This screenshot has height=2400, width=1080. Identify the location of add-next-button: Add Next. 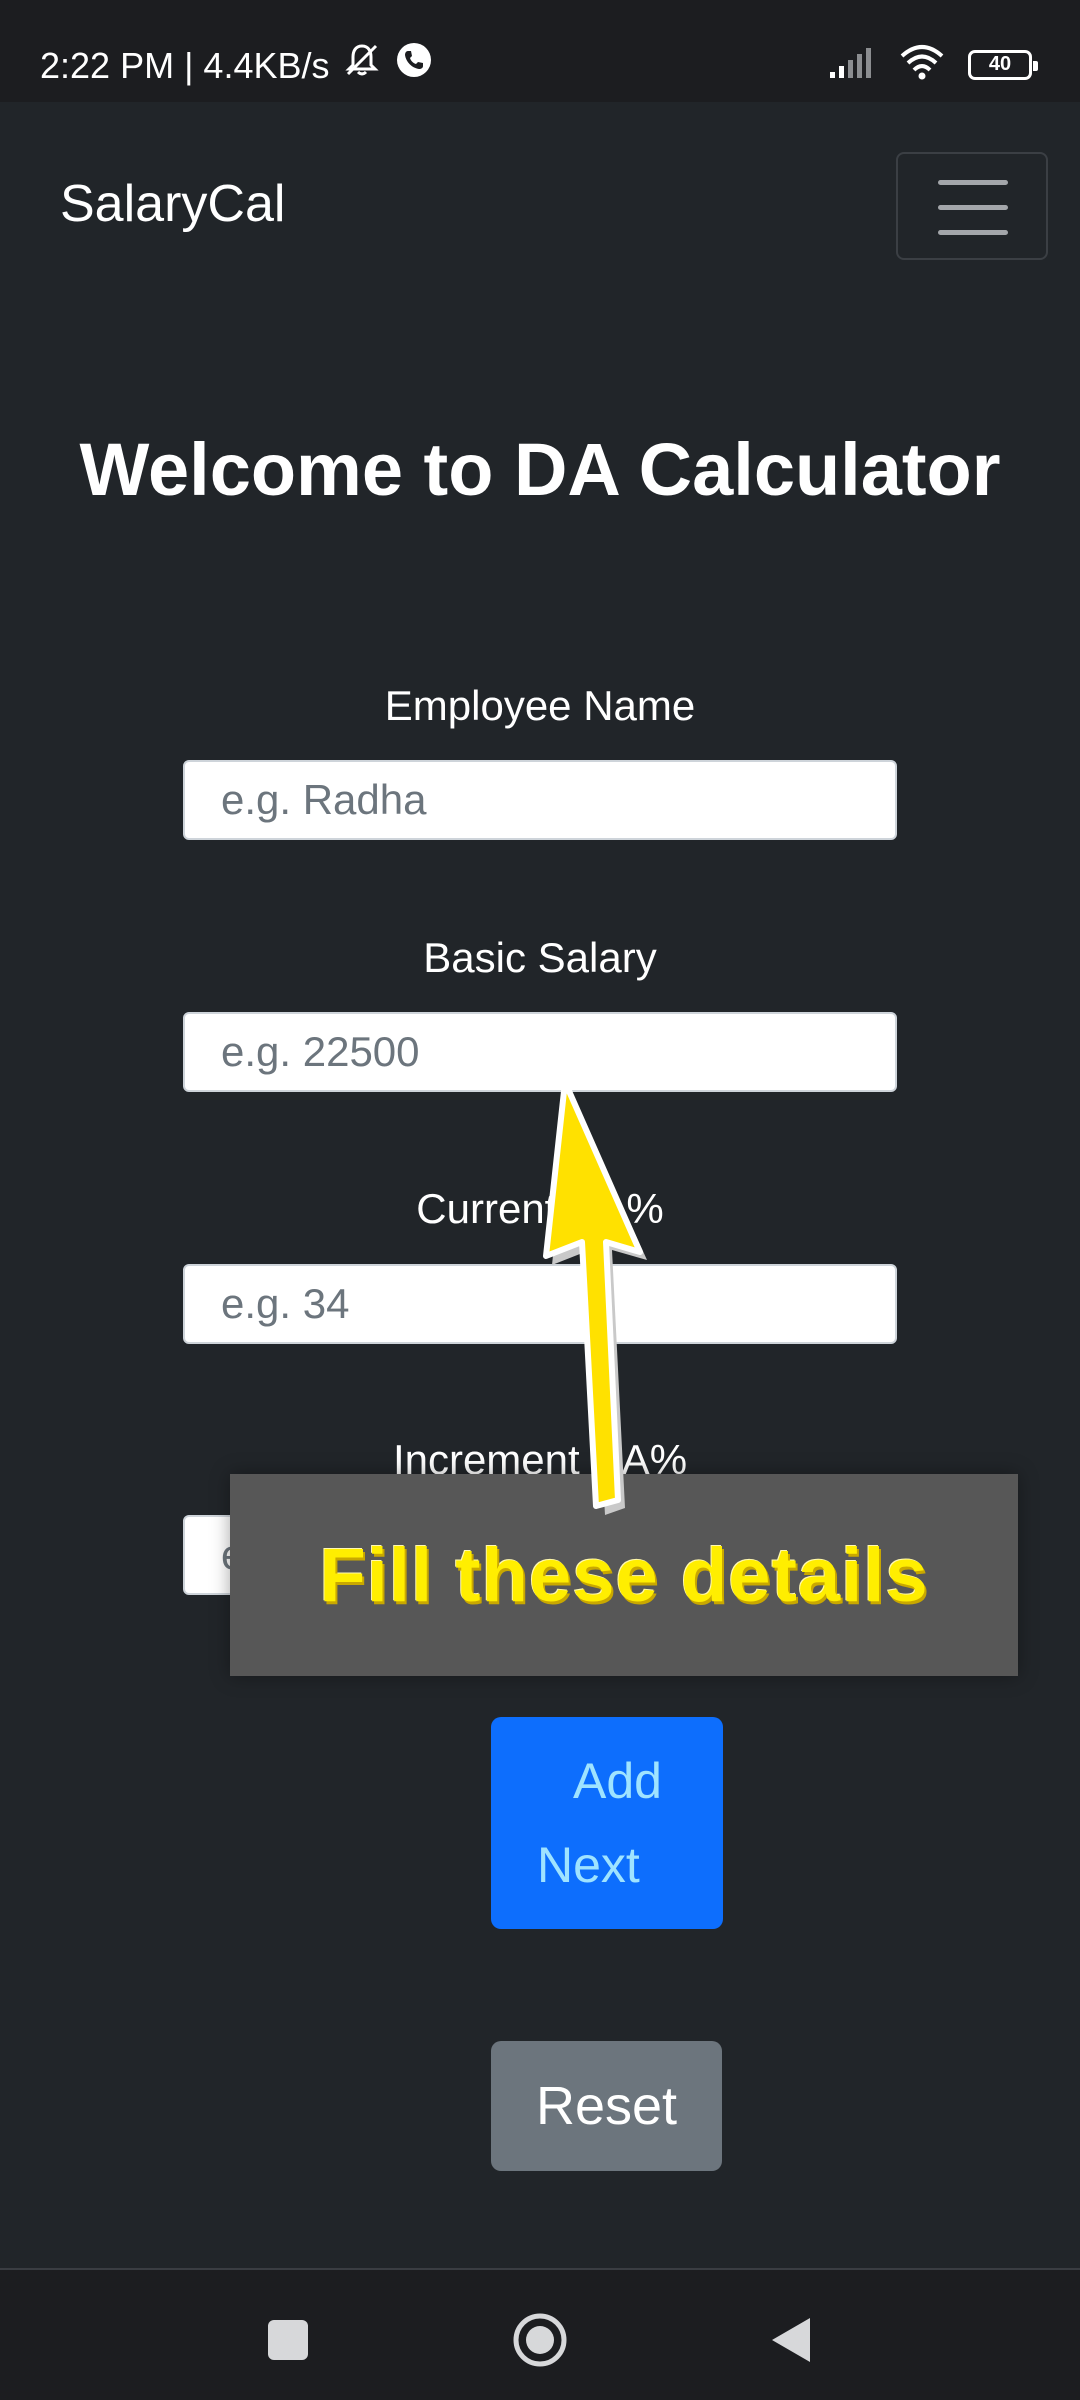
(607, 1823).